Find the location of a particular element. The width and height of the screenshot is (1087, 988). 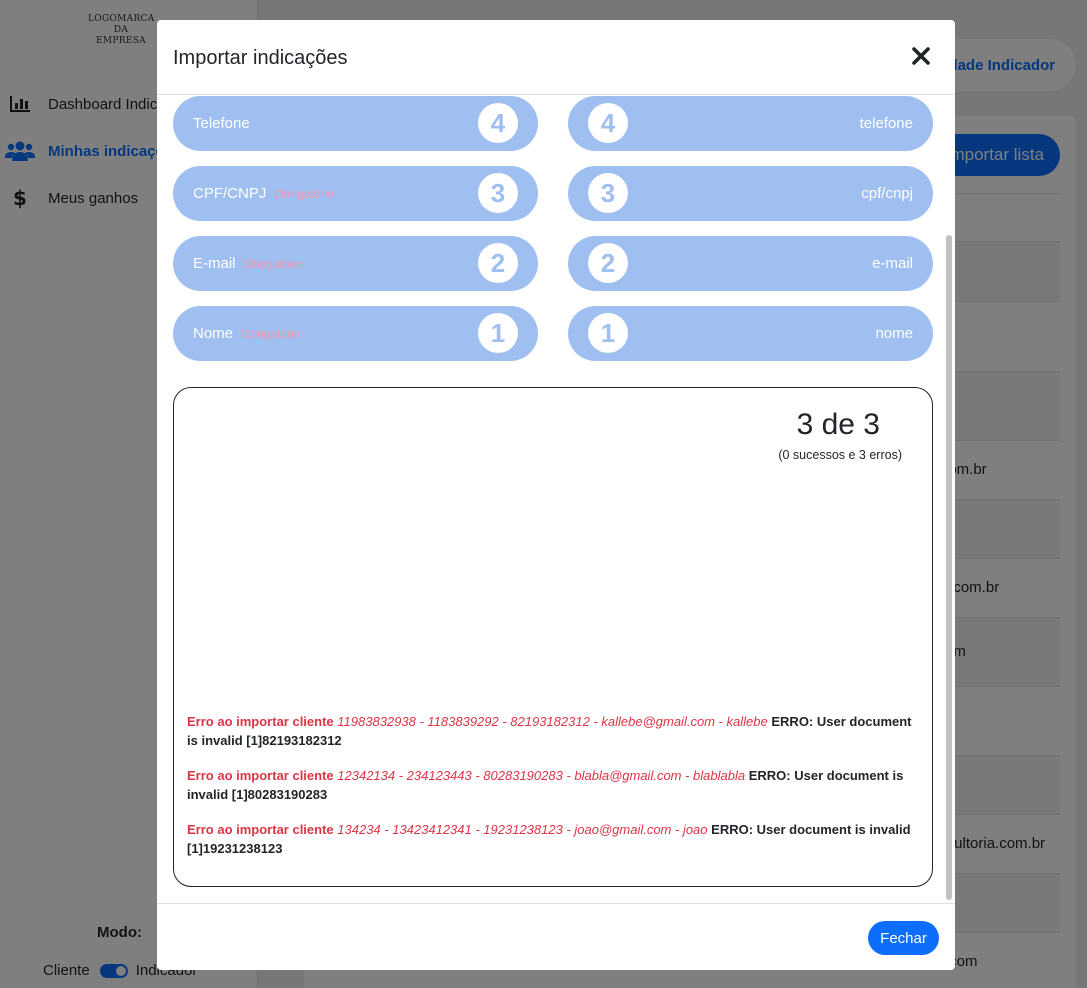

column-order-badge: 2 is located at coordinates (608, 263).